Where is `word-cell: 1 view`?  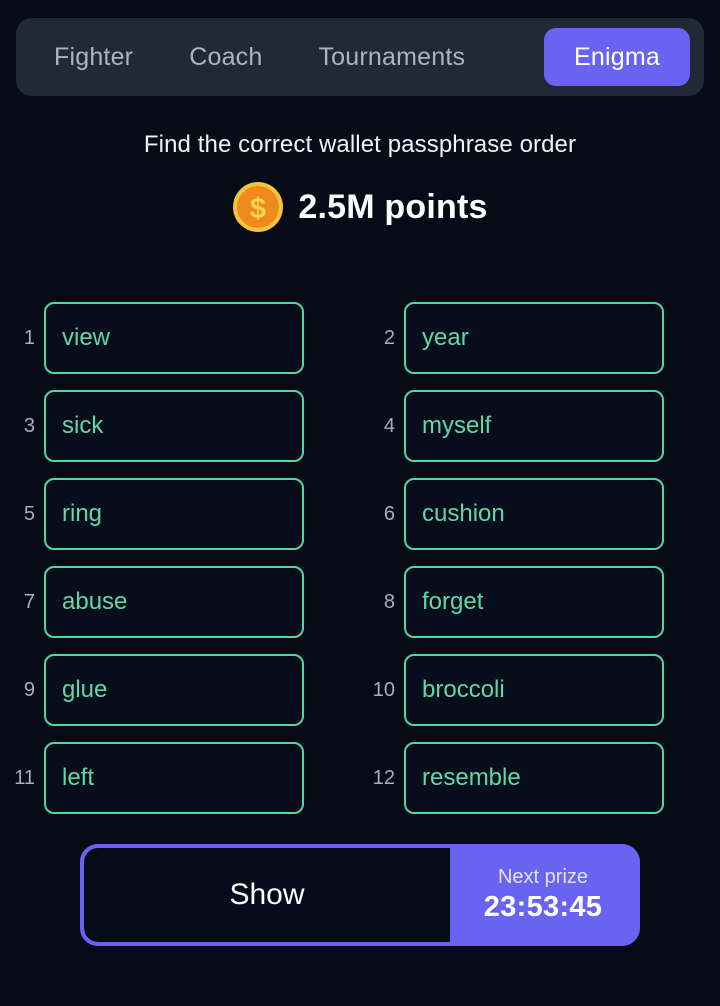 word-cell: 1 view is located at coordinates (180, 338).